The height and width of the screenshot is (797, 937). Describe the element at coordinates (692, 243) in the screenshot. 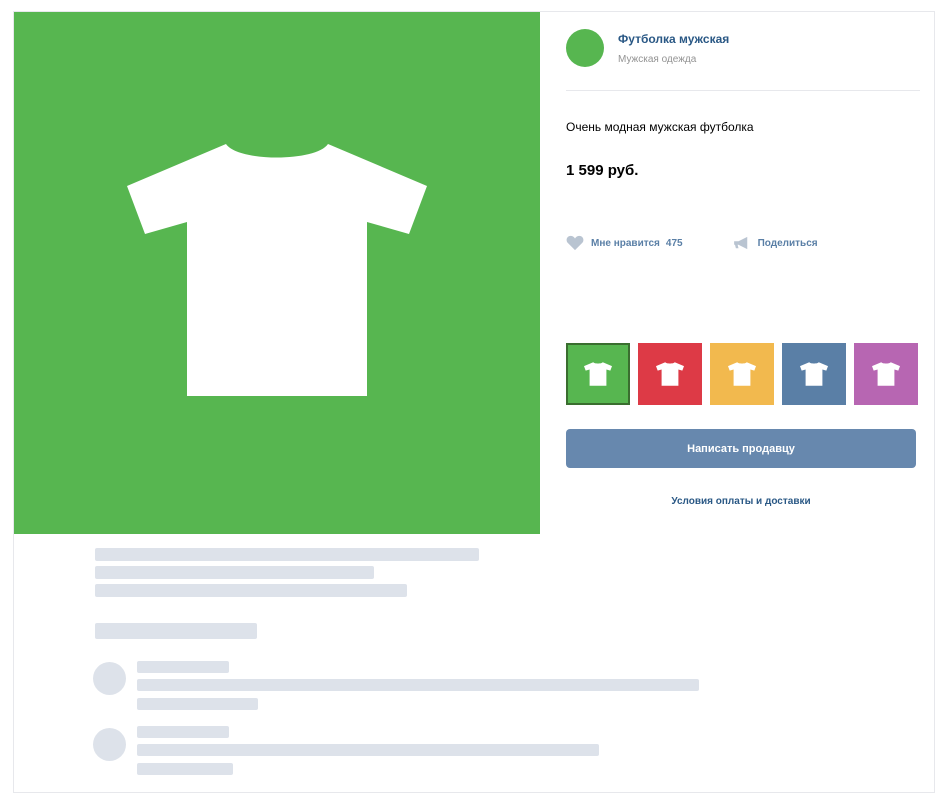

I see `action-bar: Мне нравится 475 Поделиться` at that location.